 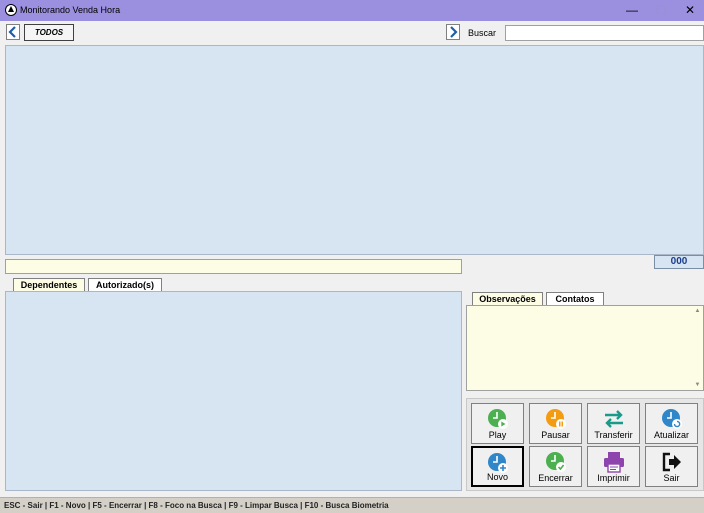 What do you see at coordinates (613, 478) in the screenshot?
I see `print-label: Imprimir` at bounding box center [613, 478].